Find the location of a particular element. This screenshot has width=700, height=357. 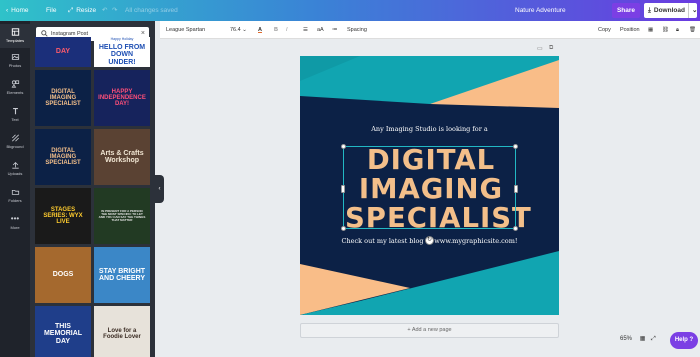

template-thumbnail-label: Arts & Crafts Workshop is located at coordinates (122, 156).